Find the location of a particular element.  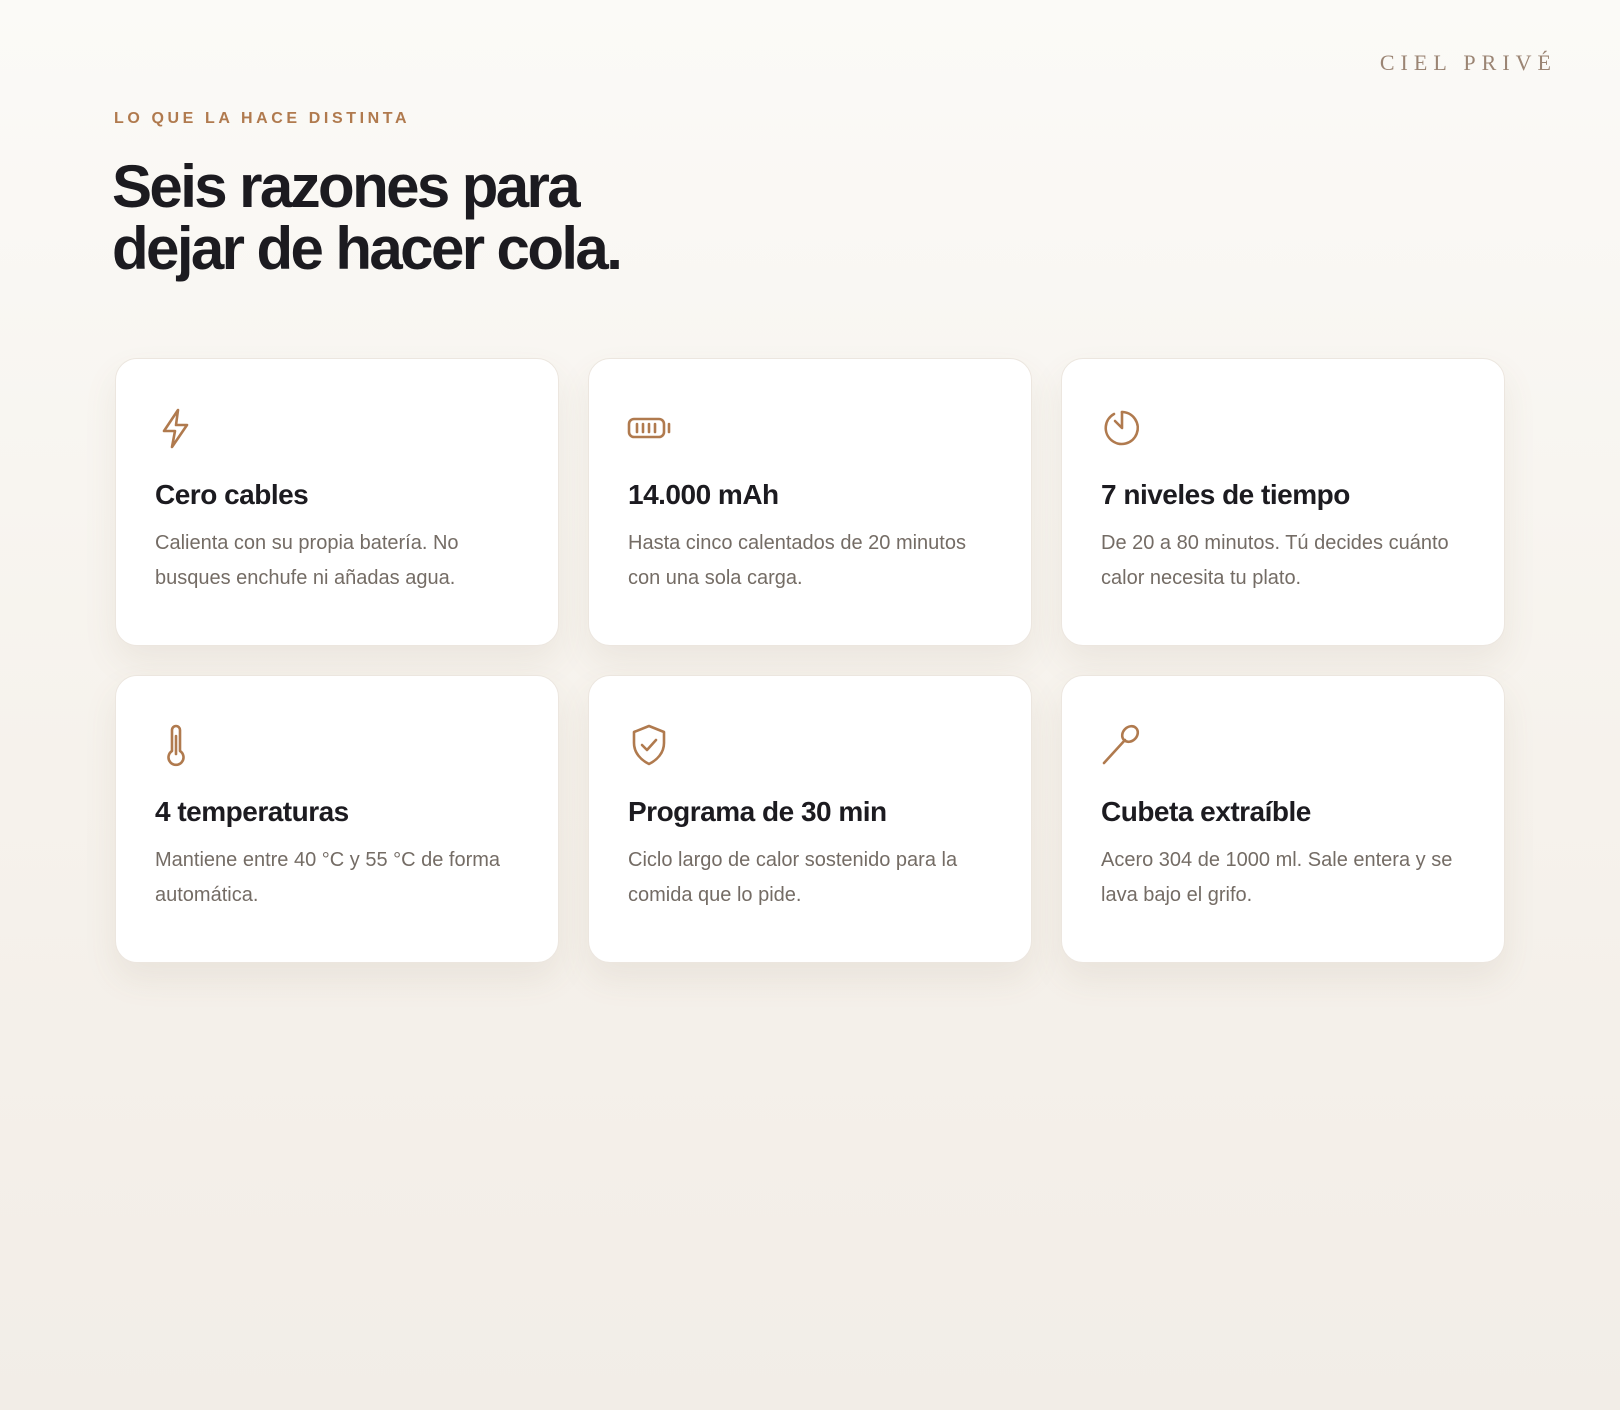

section-eyebrow: LO QUE LA HACE DISTINTA is located at coordinates (262, 118).